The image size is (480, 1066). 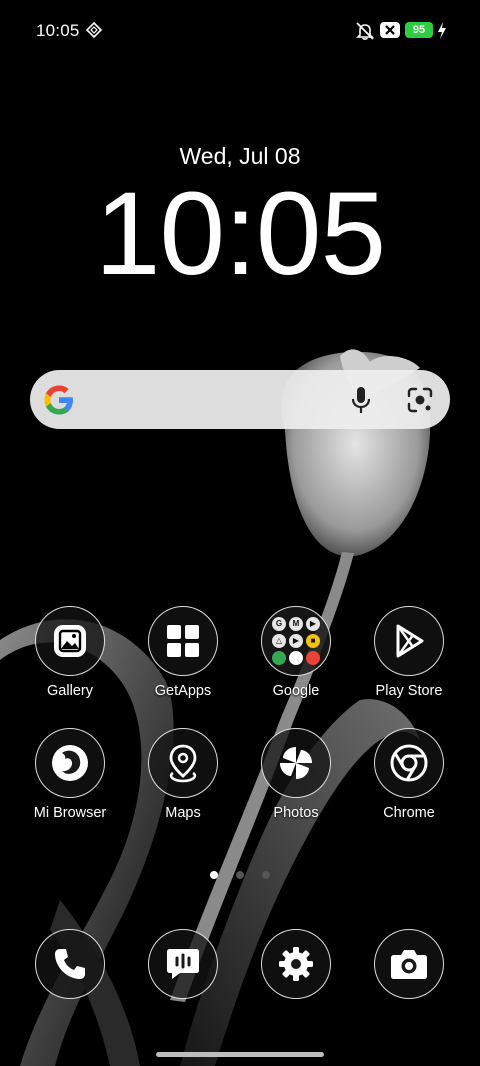 I want to click on google-logo-icon, so click(x=58, y=400).